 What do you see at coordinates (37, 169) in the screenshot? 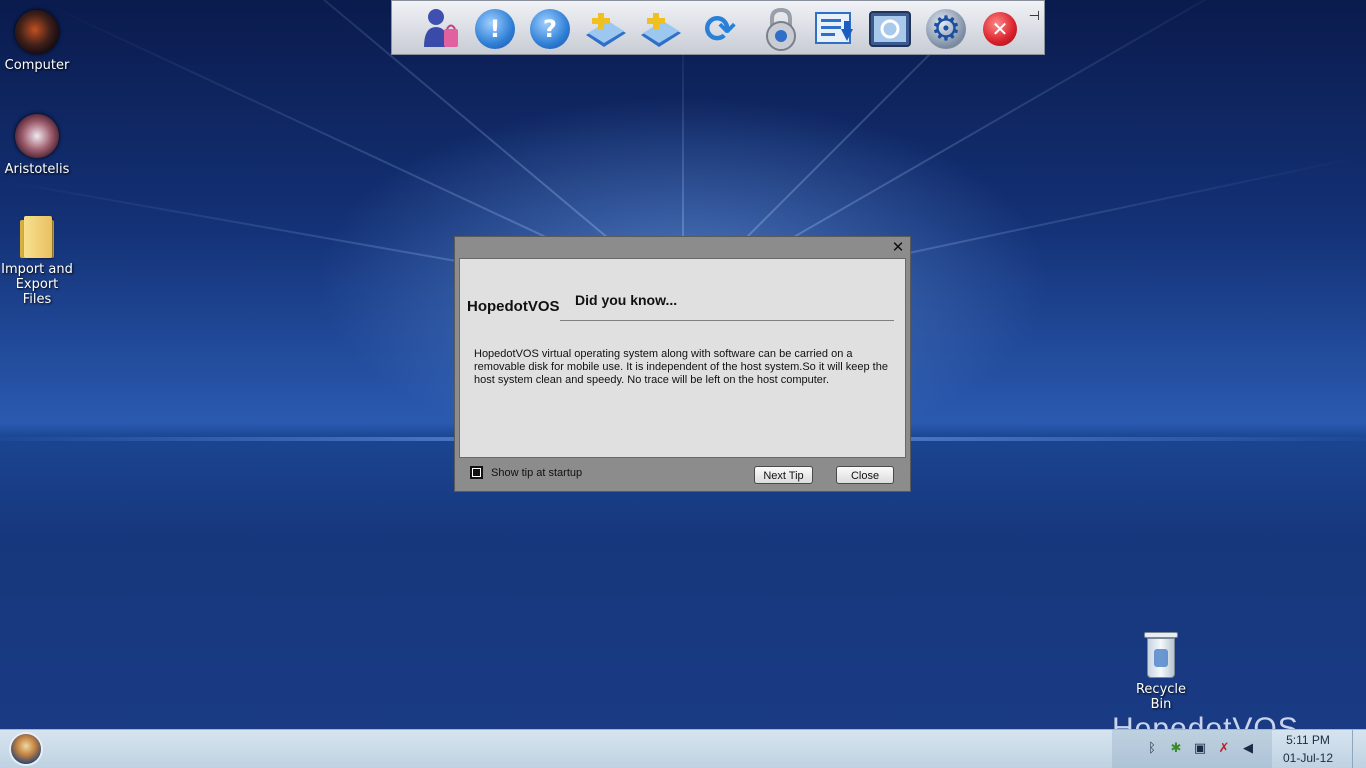
I see `desktop-icon-label: Aristotelis` at bounding box center [37, 169].